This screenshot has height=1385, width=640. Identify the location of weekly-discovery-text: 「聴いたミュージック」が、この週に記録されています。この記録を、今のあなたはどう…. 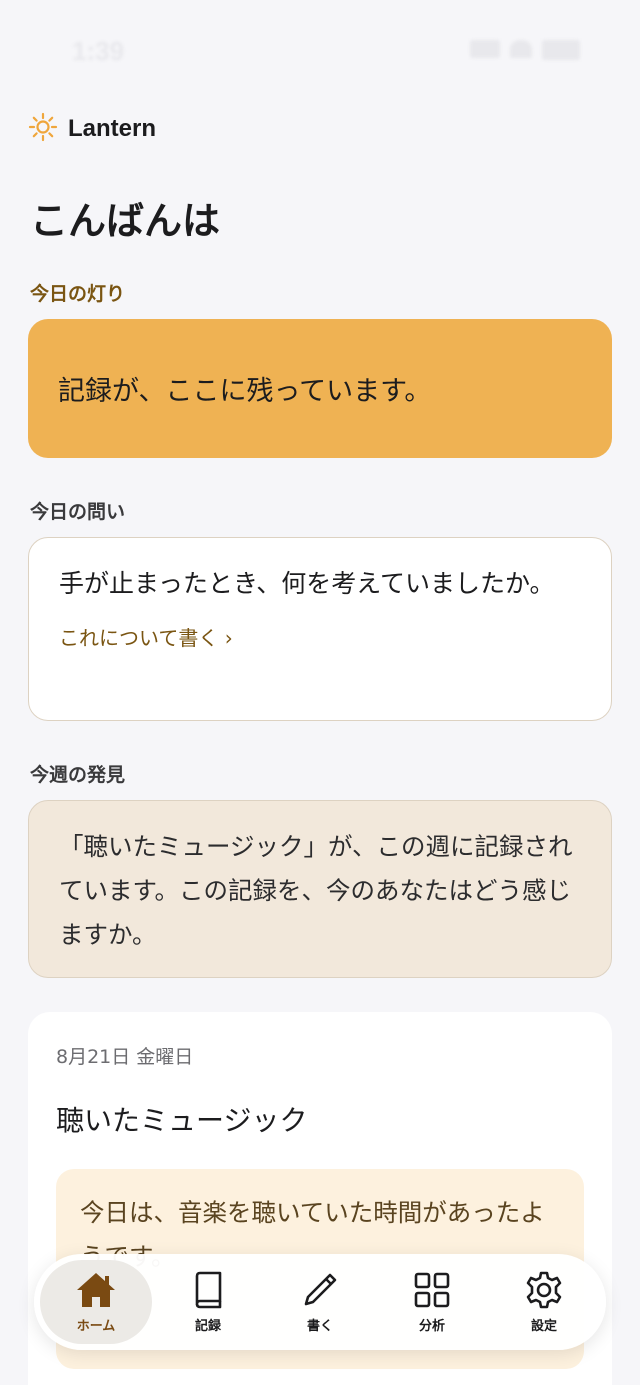
(316, 890).